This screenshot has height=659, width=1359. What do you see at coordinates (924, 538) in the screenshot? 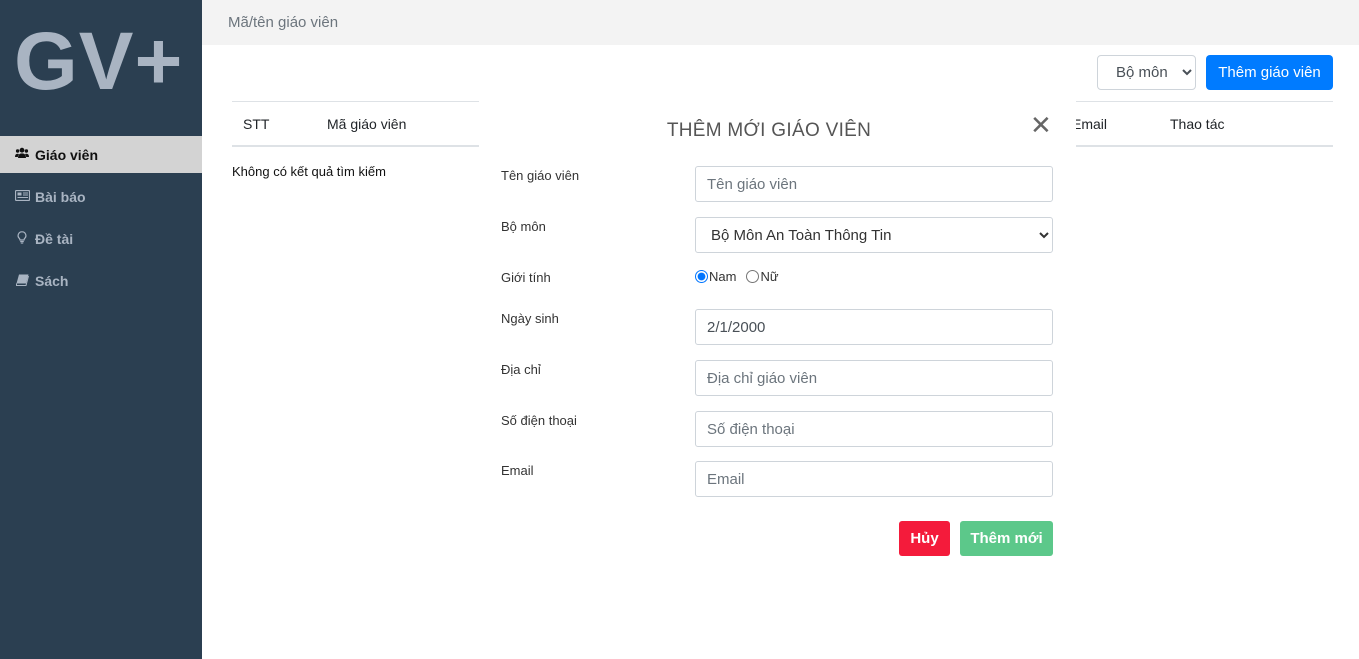
I see `cancel-button: Hủy` at bounding box center [924, 538].